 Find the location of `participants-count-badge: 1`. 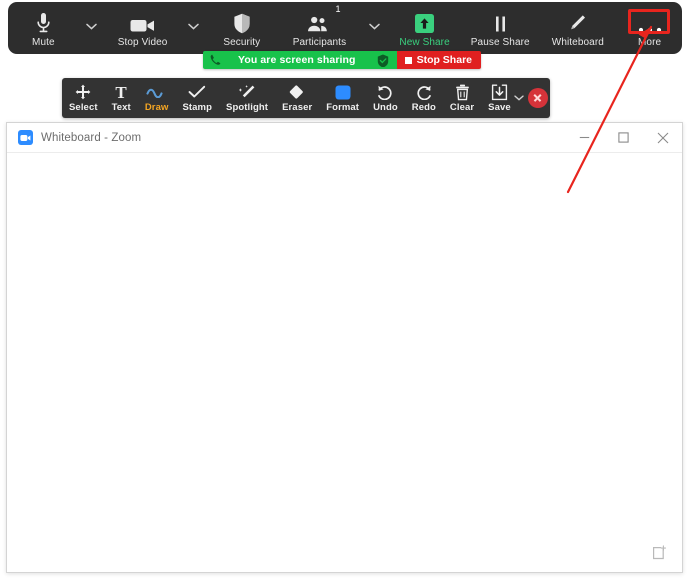

participants-count-badge: 1 is located at coordinates (338, 9).